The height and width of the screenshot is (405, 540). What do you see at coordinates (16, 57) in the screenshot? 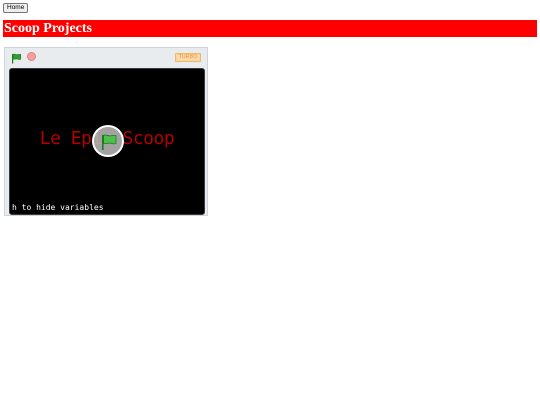
I see `green-flag-icon` at bounding box center [16, 57].